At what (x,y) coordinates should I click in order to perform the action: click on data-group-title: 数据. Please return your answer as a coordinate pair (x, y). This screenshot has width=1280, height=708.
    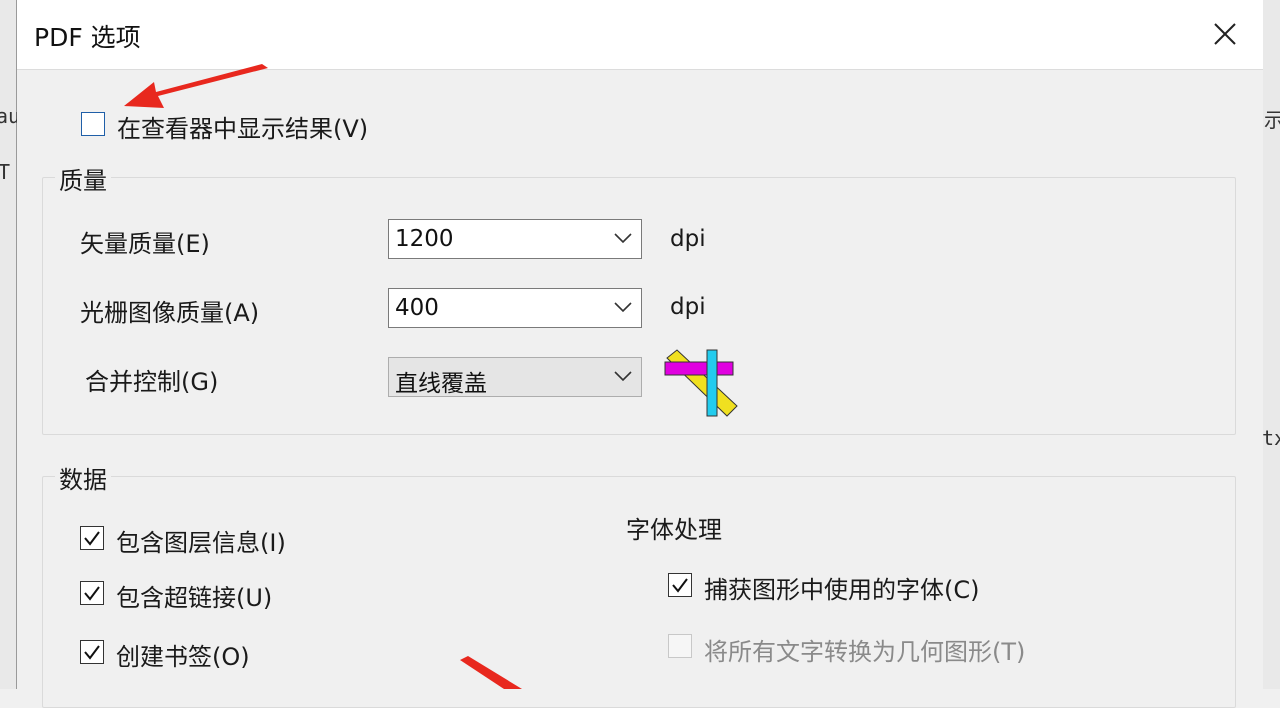
    Looking at the image, I should click on (83, 477).